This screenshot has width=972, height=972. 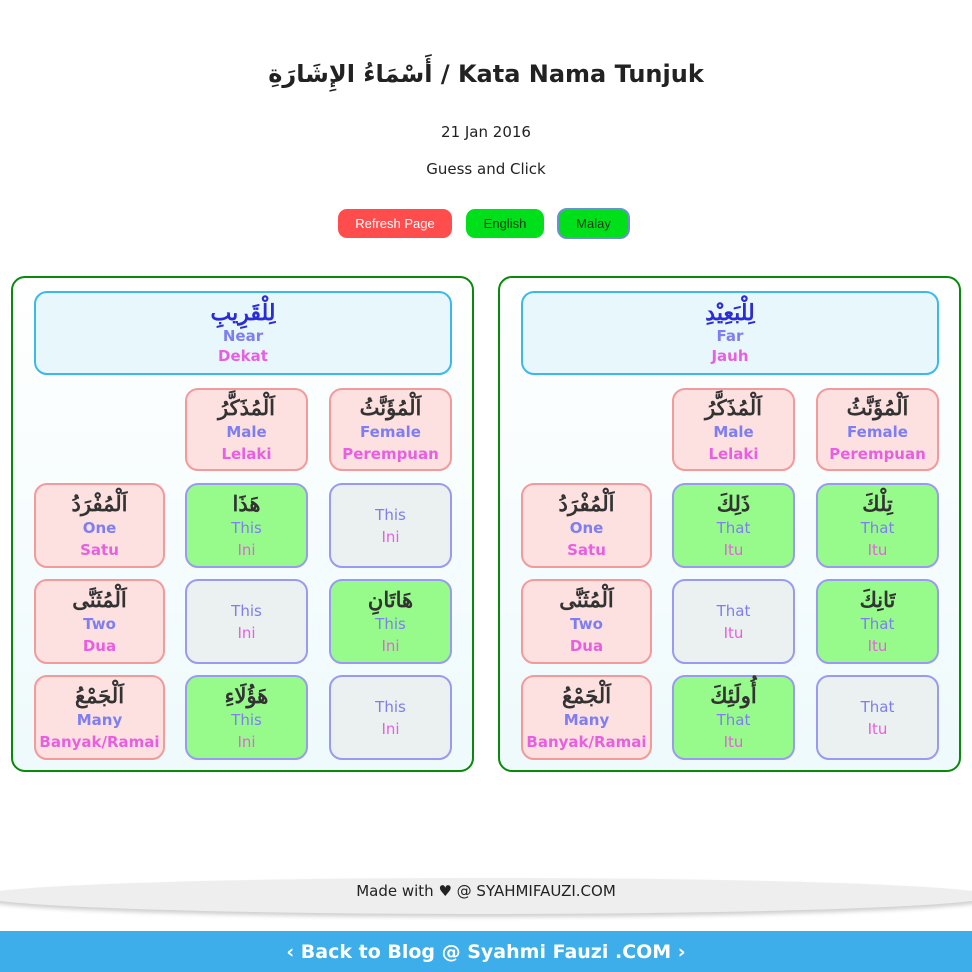 What do you see at coordinates (593, 223) in the screenshot?
I see `malay-button: Malay` at bounding box center [593, 223].